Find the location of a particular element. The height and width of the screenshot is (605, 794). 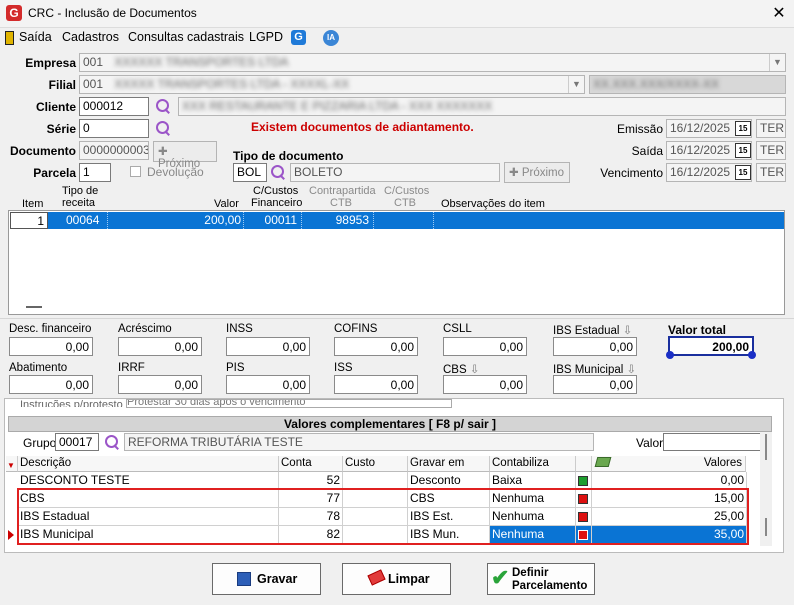

iss-label: ISS is located at coordinates (343, 368).